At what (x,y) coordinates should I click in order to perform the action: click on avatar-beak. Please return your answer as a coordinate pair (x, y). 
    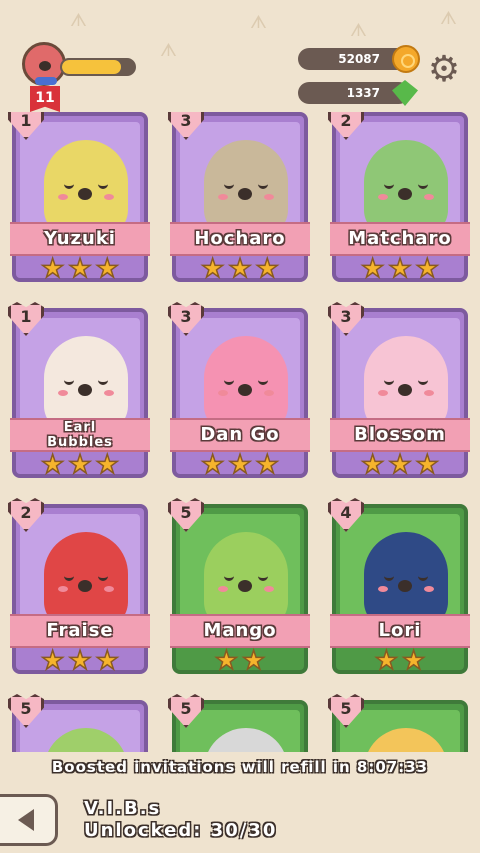
    Looking at the image, I should click on (45, 66).